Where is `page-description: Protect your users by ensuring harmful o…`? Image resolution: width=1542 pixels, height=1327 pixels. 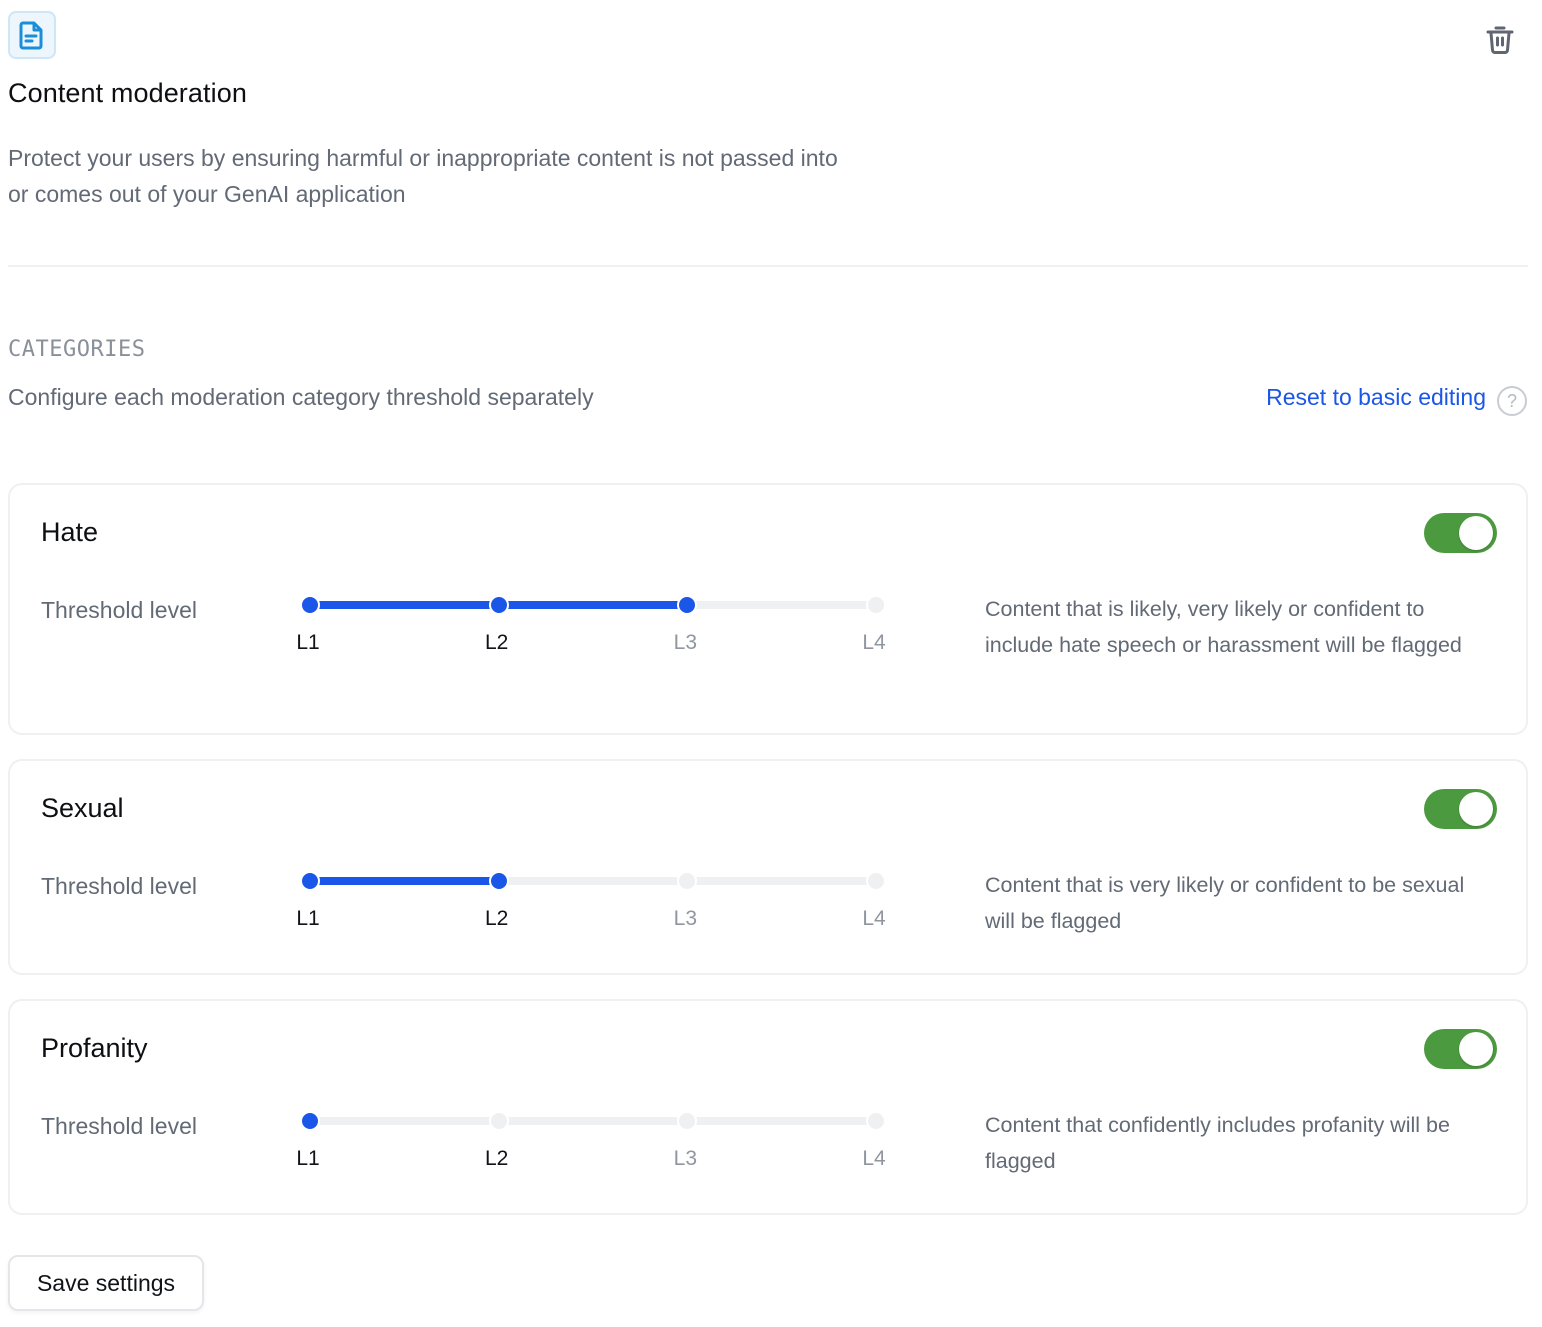
page-description: Protect your users by ensuring harmful o… is located at coordinates (423, 176).